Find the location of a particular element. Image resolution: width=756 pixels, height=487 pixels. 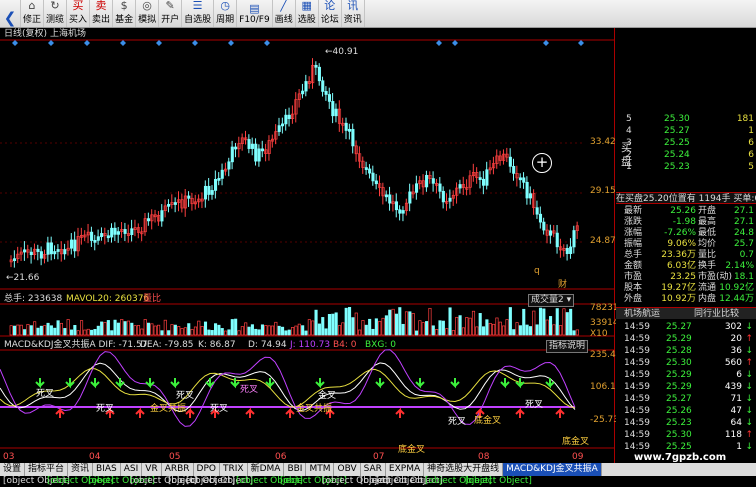

toolbar-back-arrow-button: ❮ is located at coordinates (10, 13).